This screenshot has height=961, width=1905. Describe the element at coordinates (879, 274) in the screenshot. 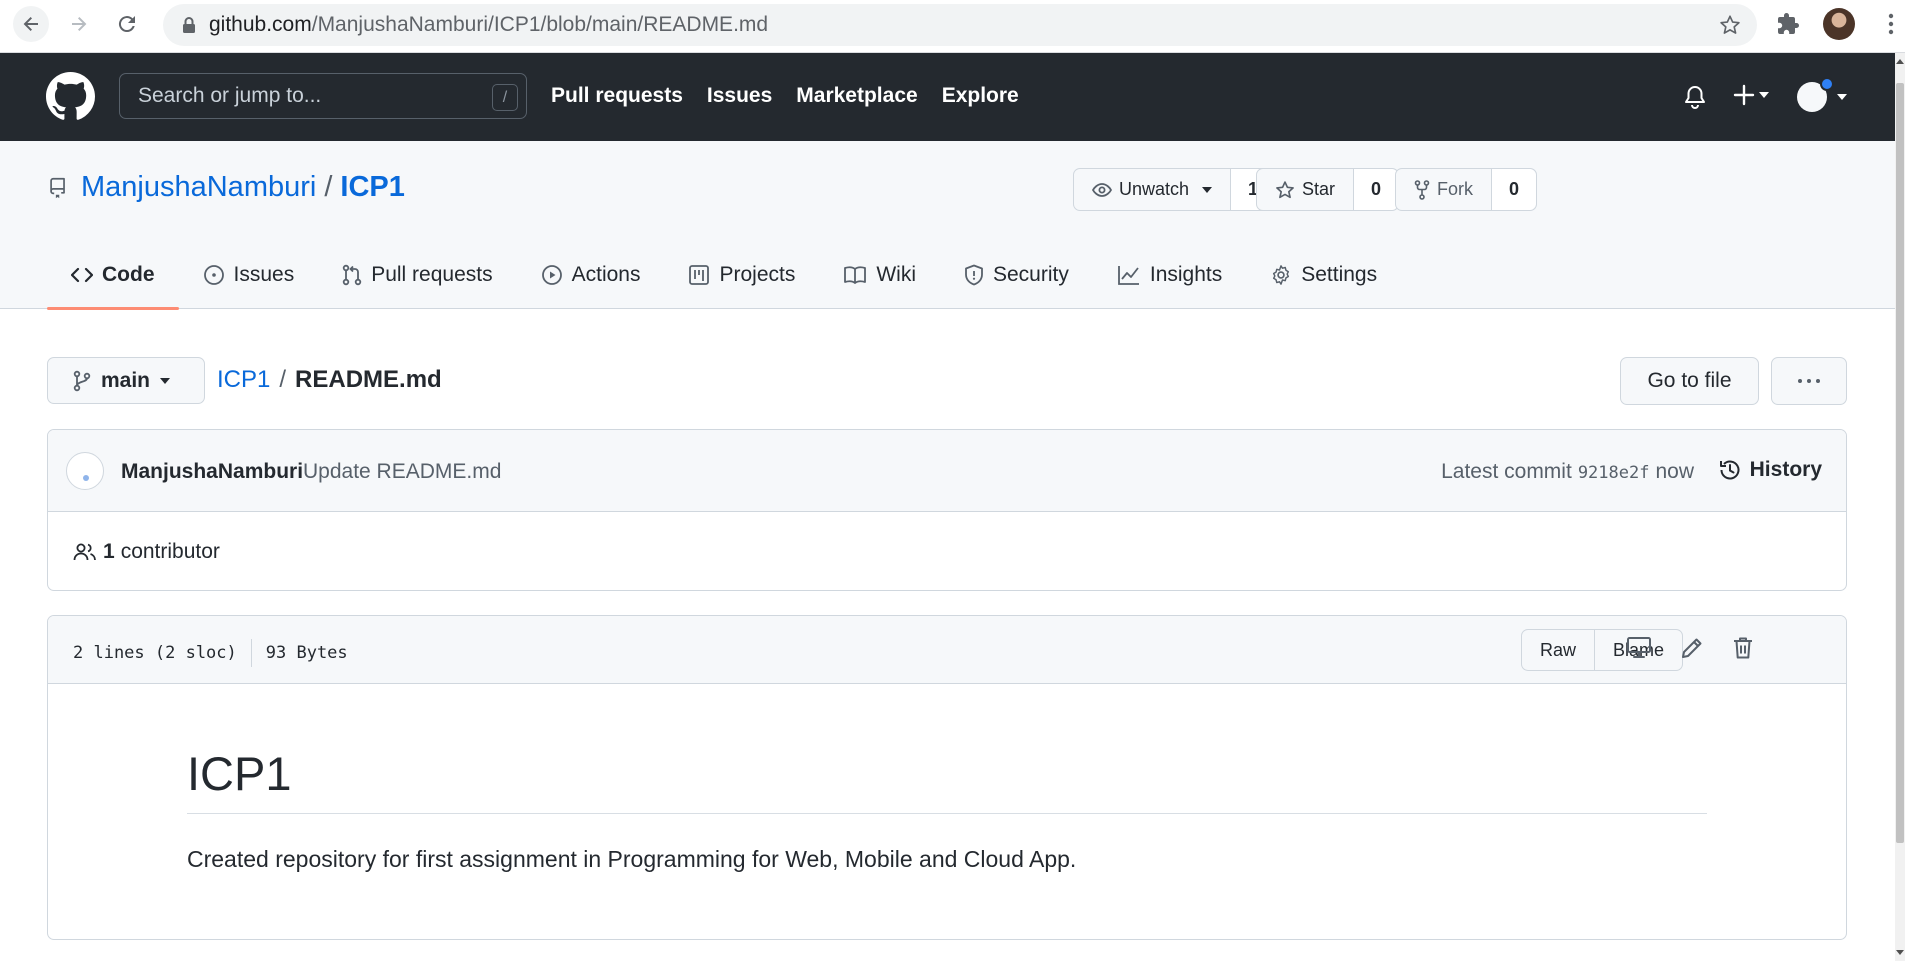

I see `tab-wiki: Wiki` at that location.